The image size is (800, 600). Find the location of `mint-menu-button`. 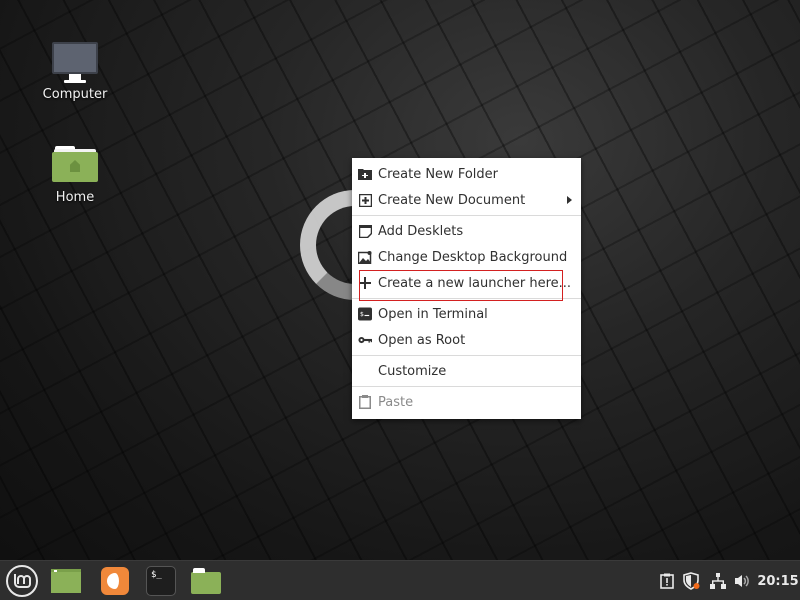

mint-menu-button is located at coordinates (22, 581).